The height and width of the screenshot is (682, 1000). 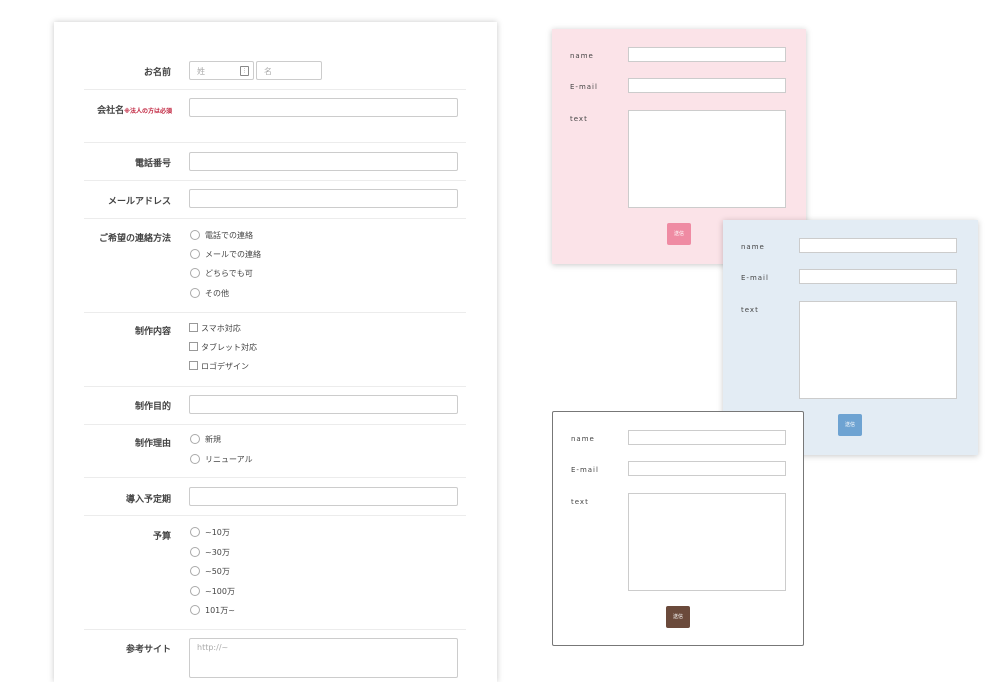 I want to click on phone-label: 電話番号, so click(x=152, y=164).